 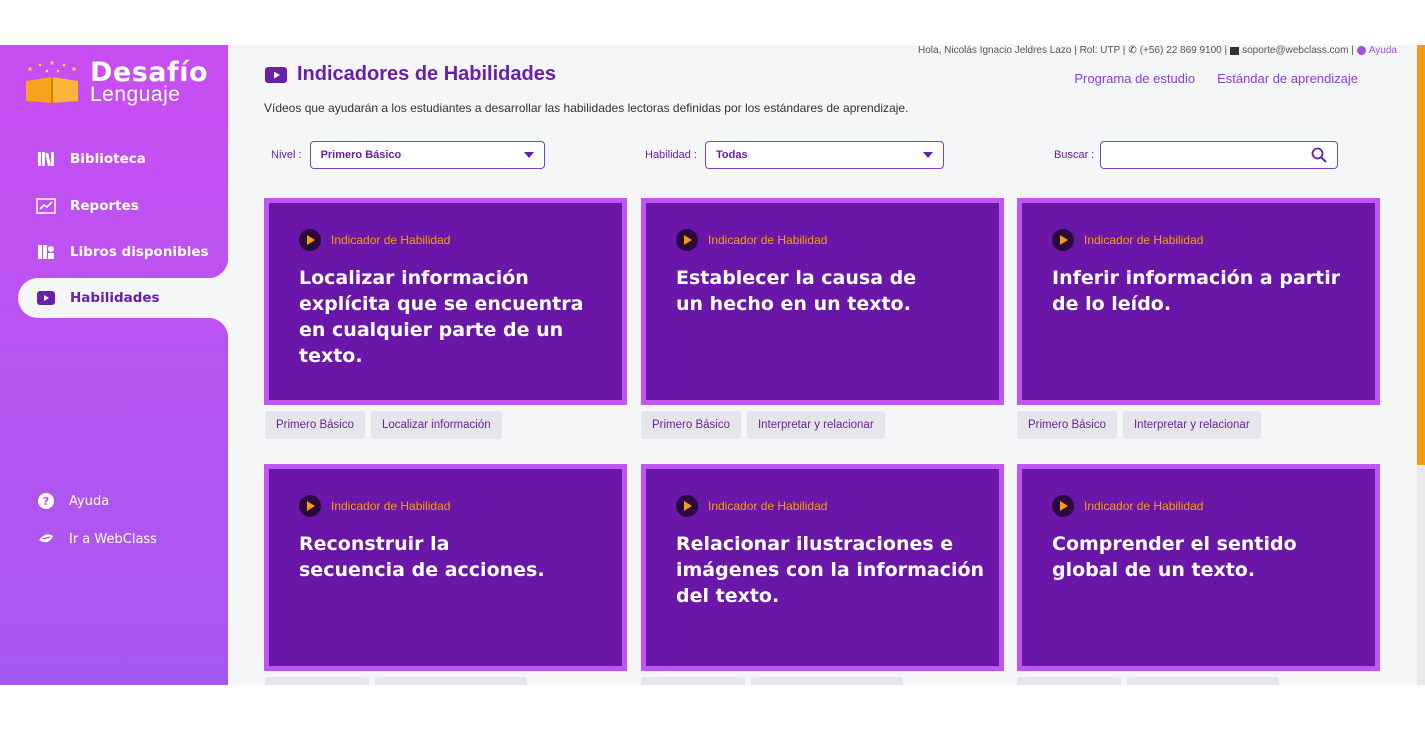 I want to click on top-help-label: Ayuda, so click(x=1382, y=50).